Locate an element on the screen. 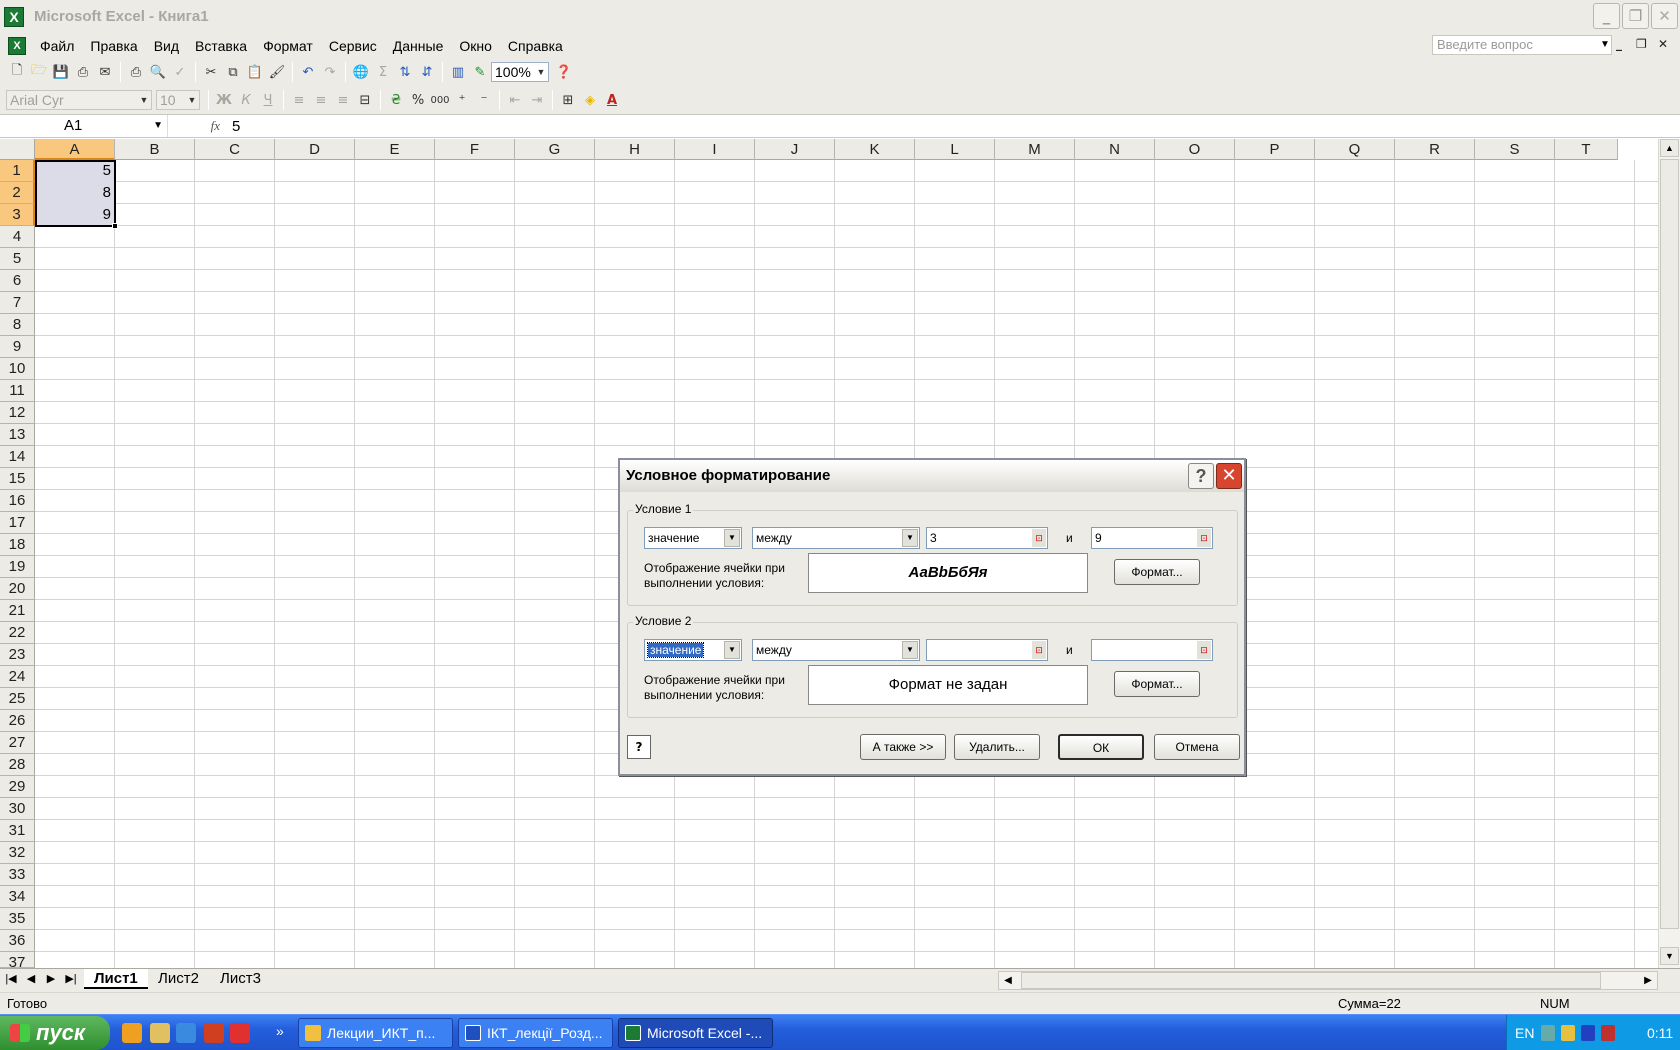 The image size is (1680, 1050). menu-format: Формат is located at coordinates (288, 46).